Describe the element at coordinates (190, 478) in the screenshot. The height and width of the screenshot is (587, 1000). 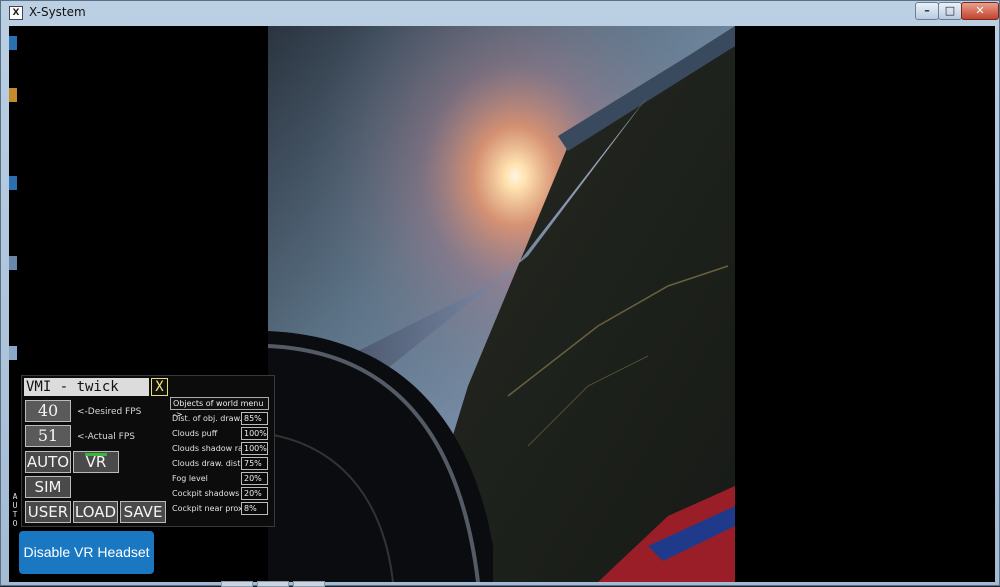
I see `setting-label: Fog level` at that location.